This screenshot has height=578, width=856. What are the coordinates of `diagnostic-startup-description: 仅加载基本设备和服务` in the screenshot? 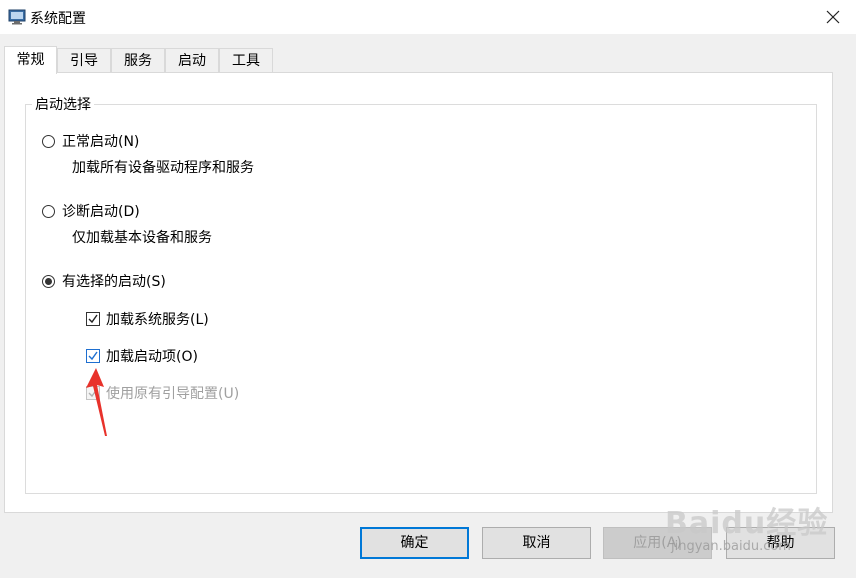 It's located at (142, 238).